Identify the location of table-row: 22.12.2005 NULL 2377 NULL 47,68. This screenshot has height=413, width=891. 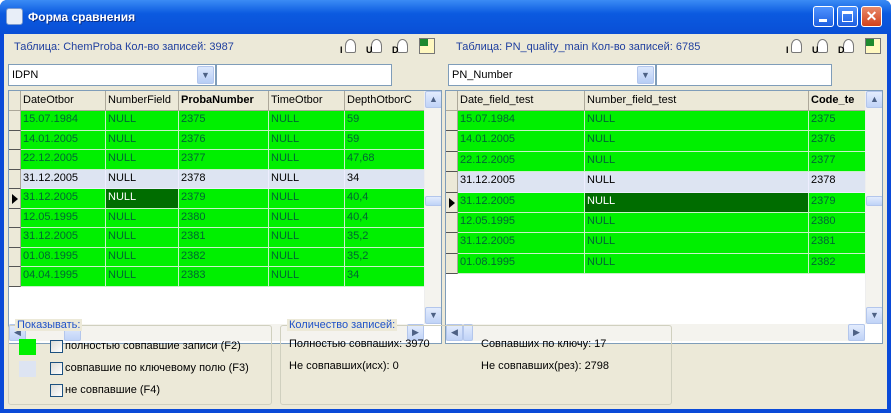
(217, 160).